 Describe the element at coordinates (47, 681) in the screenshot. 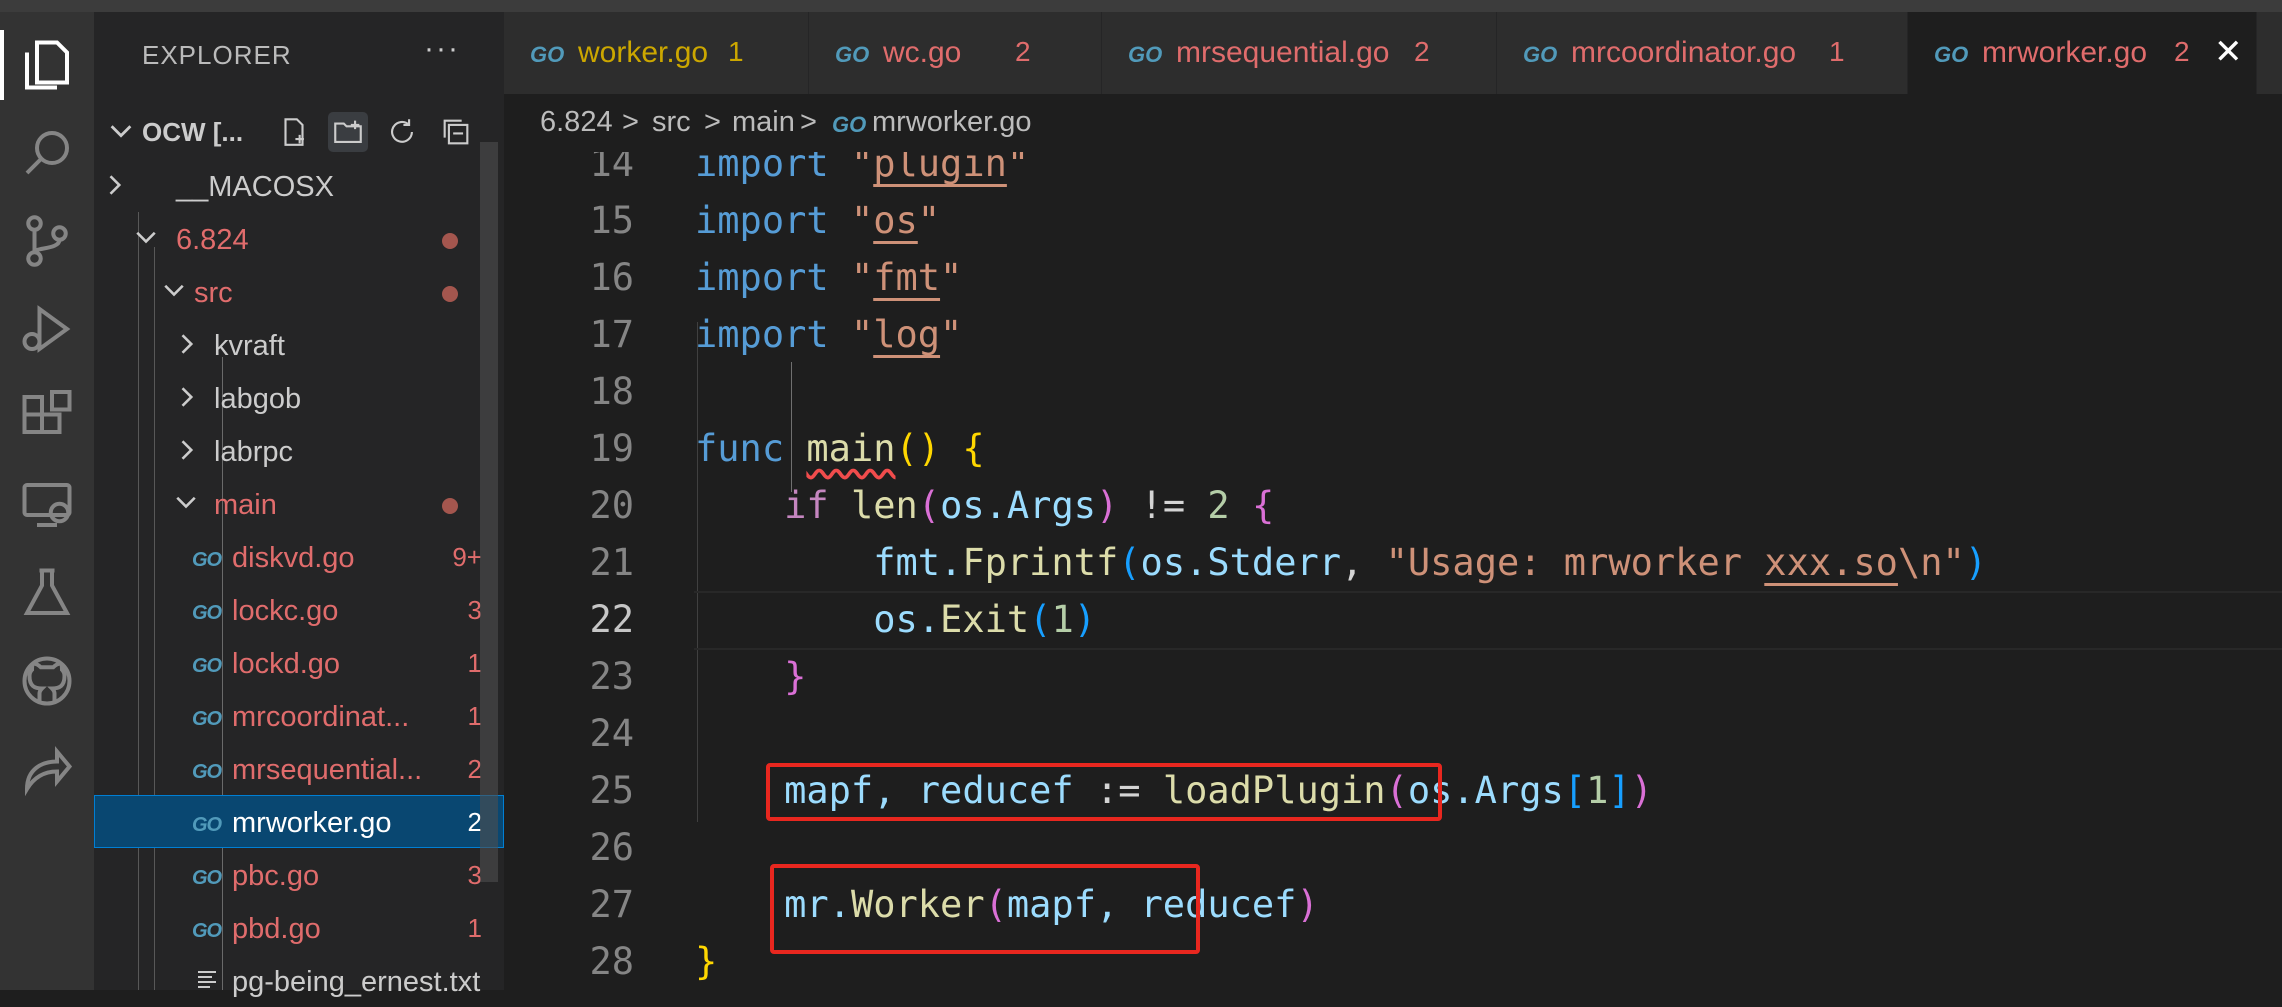

I see `github-icon` at that location.